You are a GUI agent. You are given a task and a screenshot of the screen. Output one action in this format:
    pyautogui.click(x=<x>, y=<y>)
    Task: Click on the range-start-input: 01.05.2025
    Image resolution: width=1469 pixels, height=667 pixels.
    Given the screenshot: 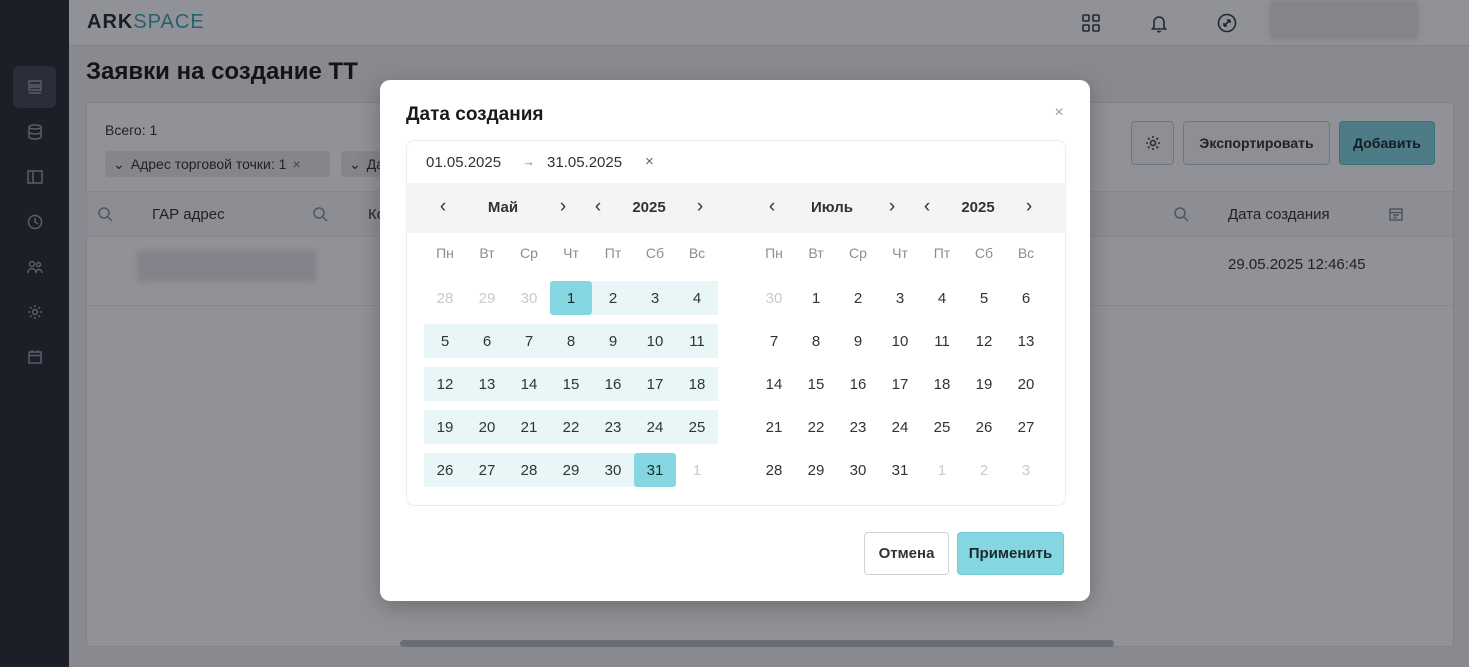 What is the action you would take?
    pyautogui.click(x=463, y=162)
    